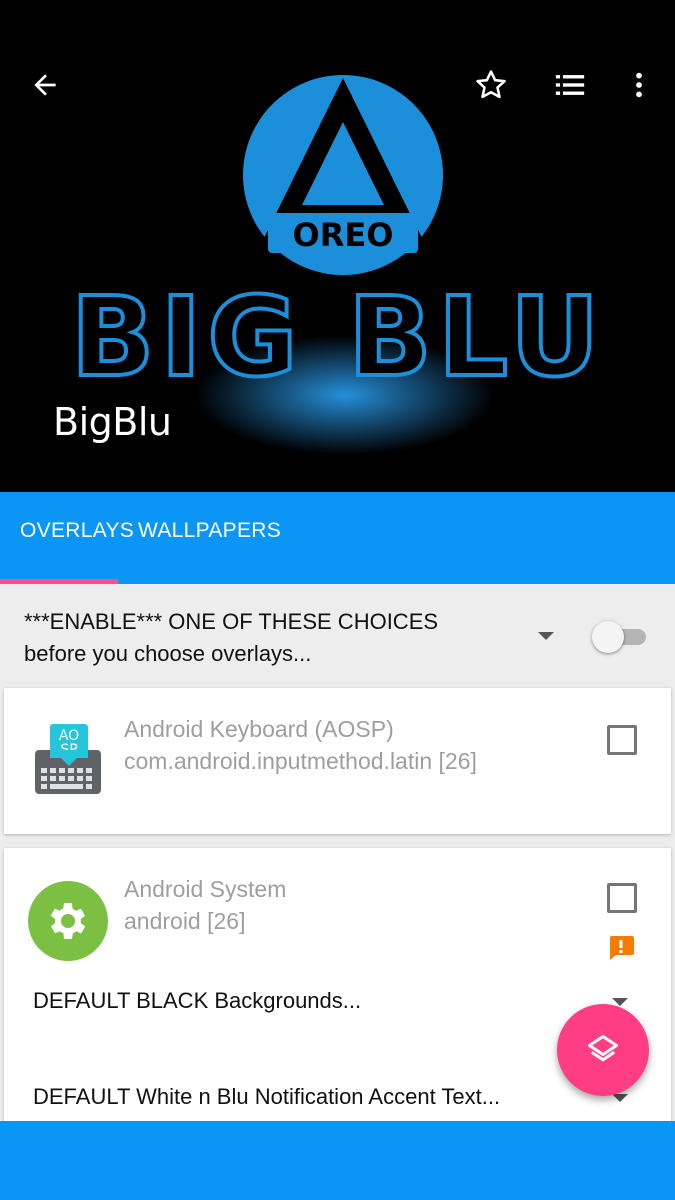  What do you see at coordinates (546, 636) in the screenshot?
I see `dropdown-caret-icon` at bounding box center [546, 636].